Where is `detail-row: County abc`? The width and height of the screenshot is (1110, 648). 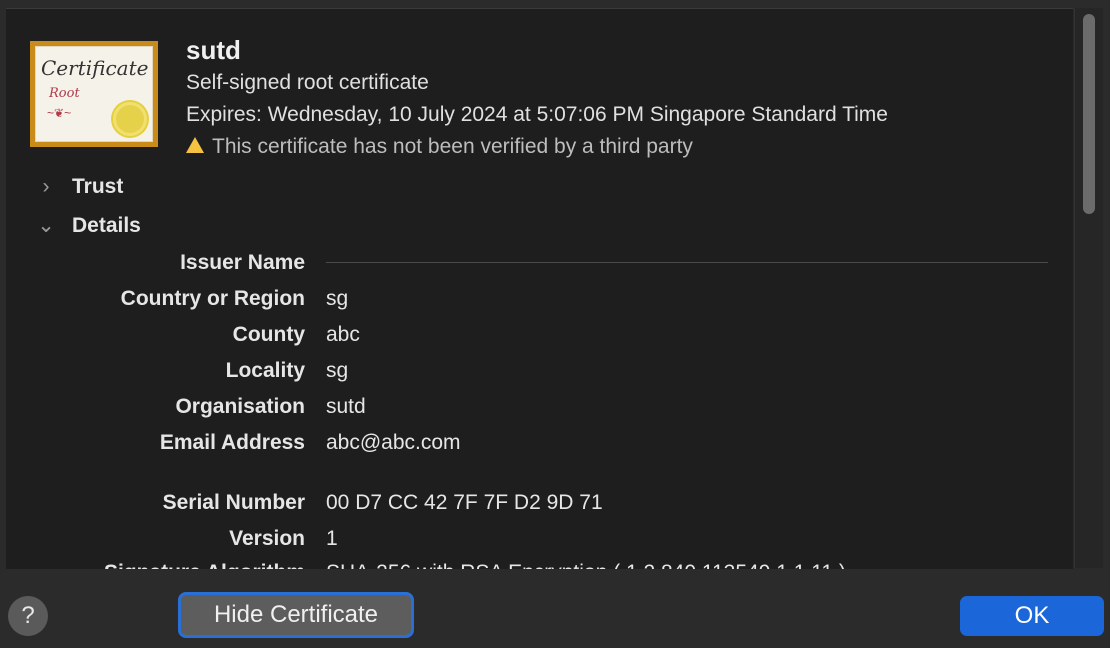
detail-row: County abc is located at coordinates (539, 338).